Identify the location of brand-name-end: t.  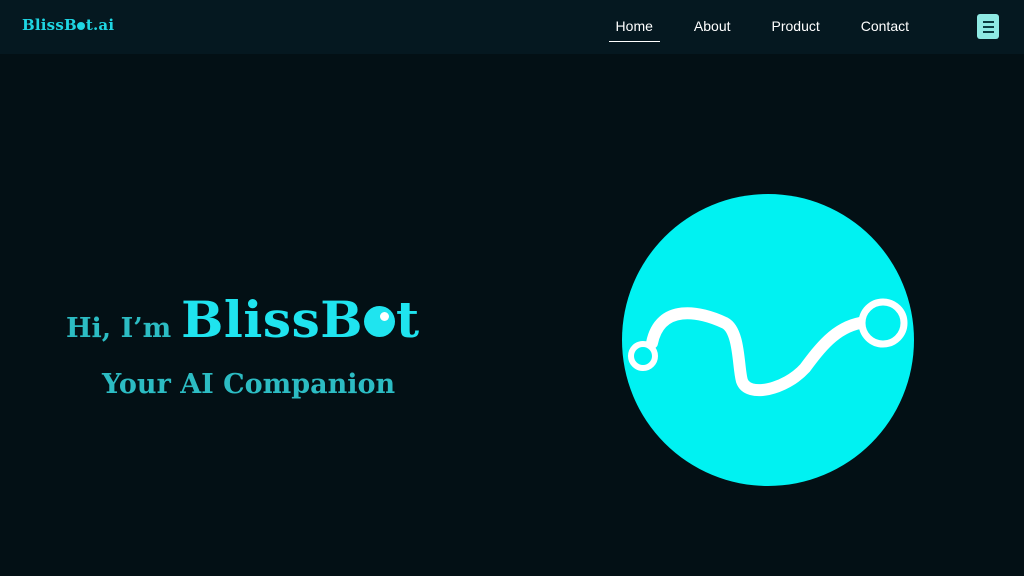
(407, 319).